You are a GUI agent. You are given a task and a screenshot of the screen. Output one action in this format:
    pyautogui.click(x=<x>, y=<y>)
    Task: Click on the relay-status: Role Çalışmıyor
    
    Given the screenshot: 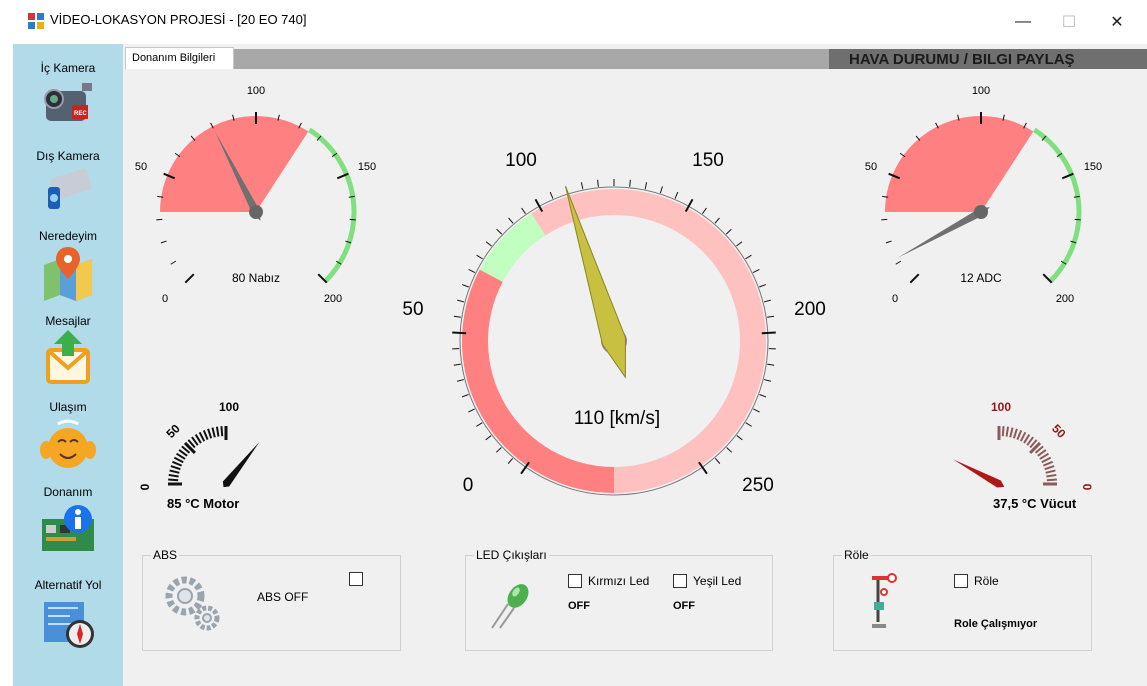 What is the action you would take?
    pyautogui.click(x=996, y=624)
    